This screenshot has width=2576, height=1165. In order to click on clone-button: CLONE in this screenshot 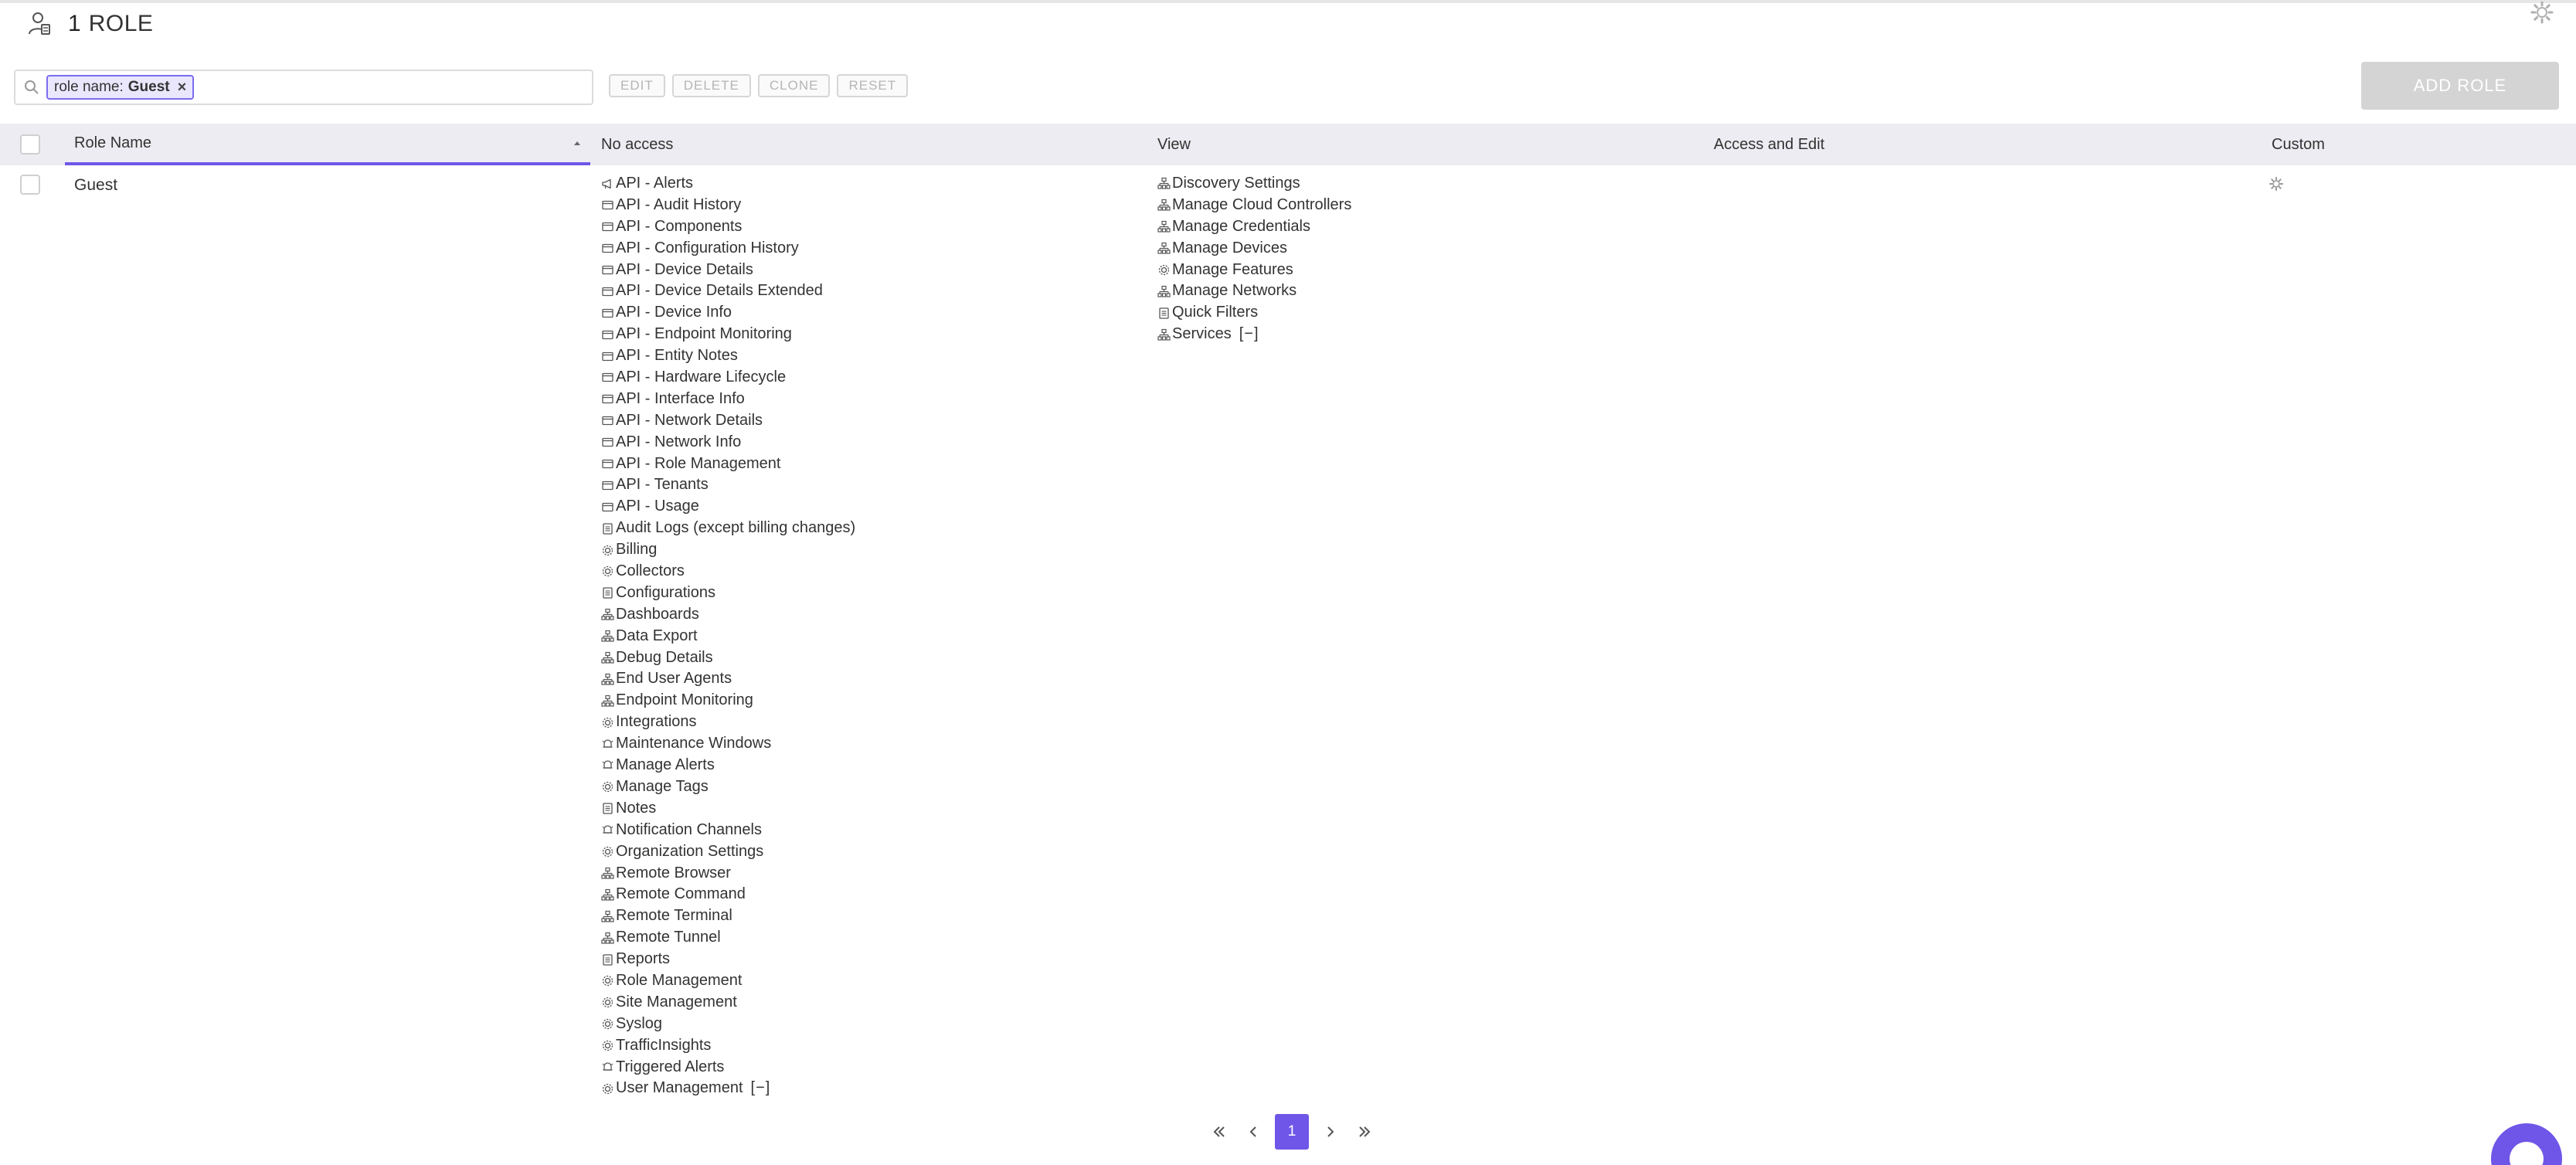, I will do `click(794, 85)`.